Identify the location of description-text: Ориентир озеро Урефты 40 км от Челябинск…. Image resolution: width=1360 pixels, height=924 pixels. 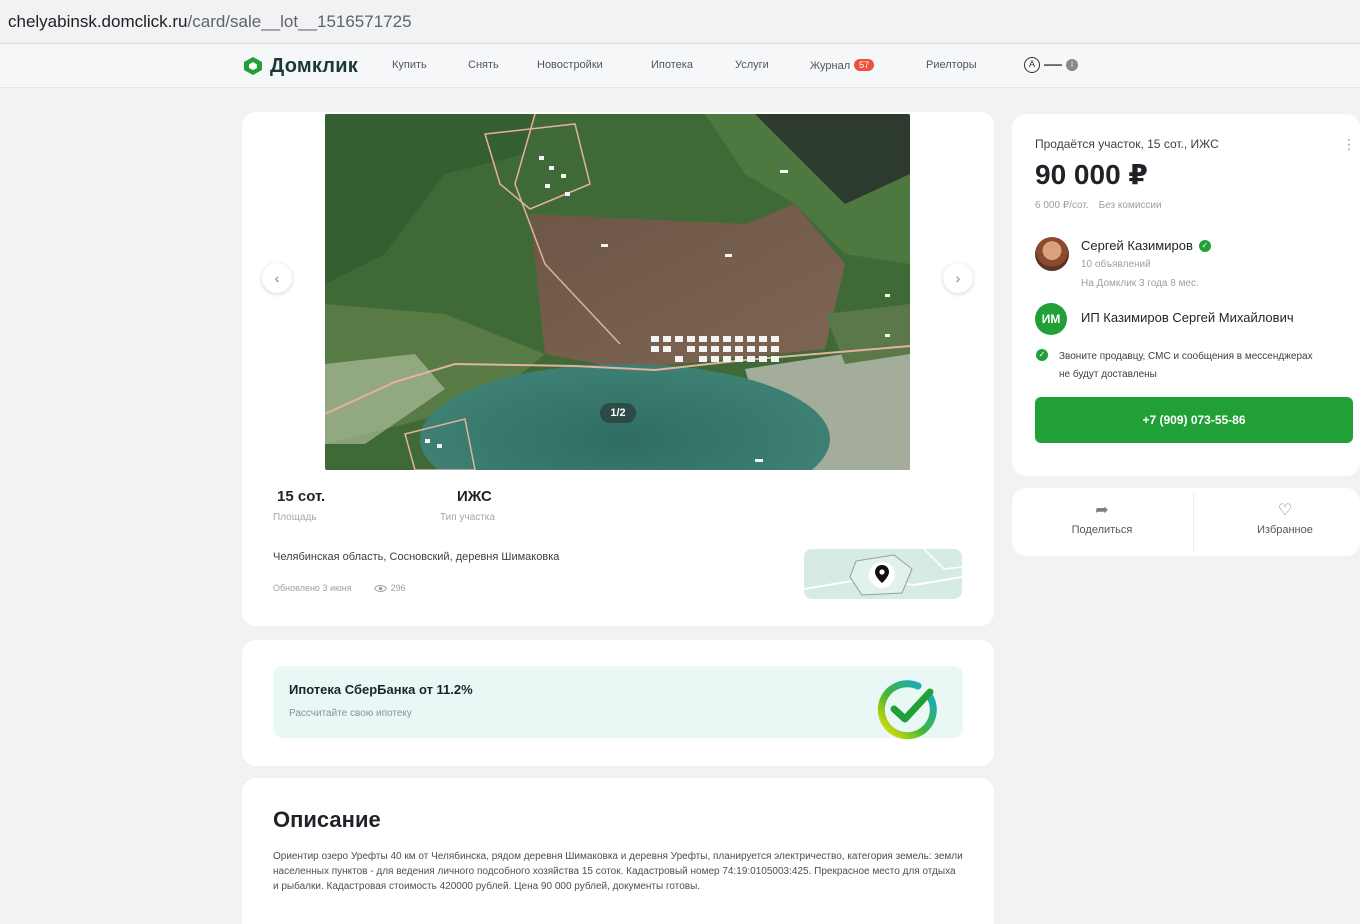
(618, 871).